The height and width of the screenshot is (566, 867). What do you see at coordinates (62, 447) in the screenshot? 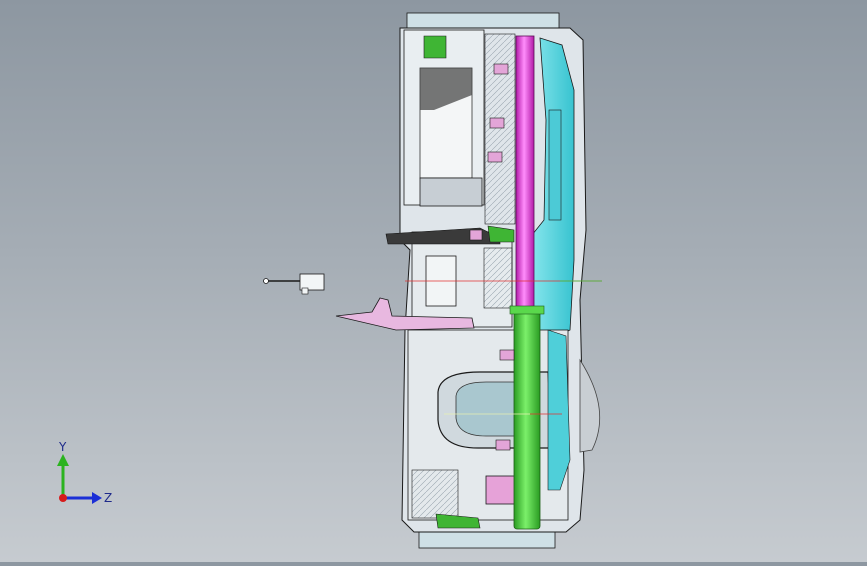
I see `y-axis-label: Y` at bounding box center [62, 447].